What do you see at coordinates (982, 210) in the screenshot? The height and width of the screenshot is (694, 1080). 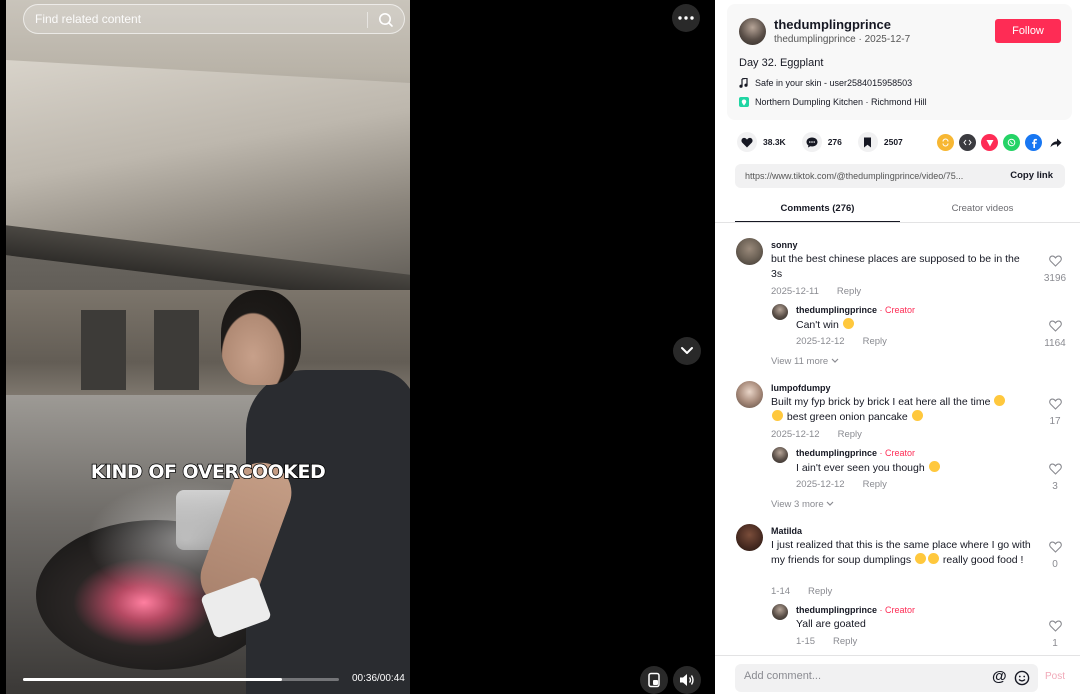 I see `tab-creator-videos: Creator videos` at bounding box center [982, 210].